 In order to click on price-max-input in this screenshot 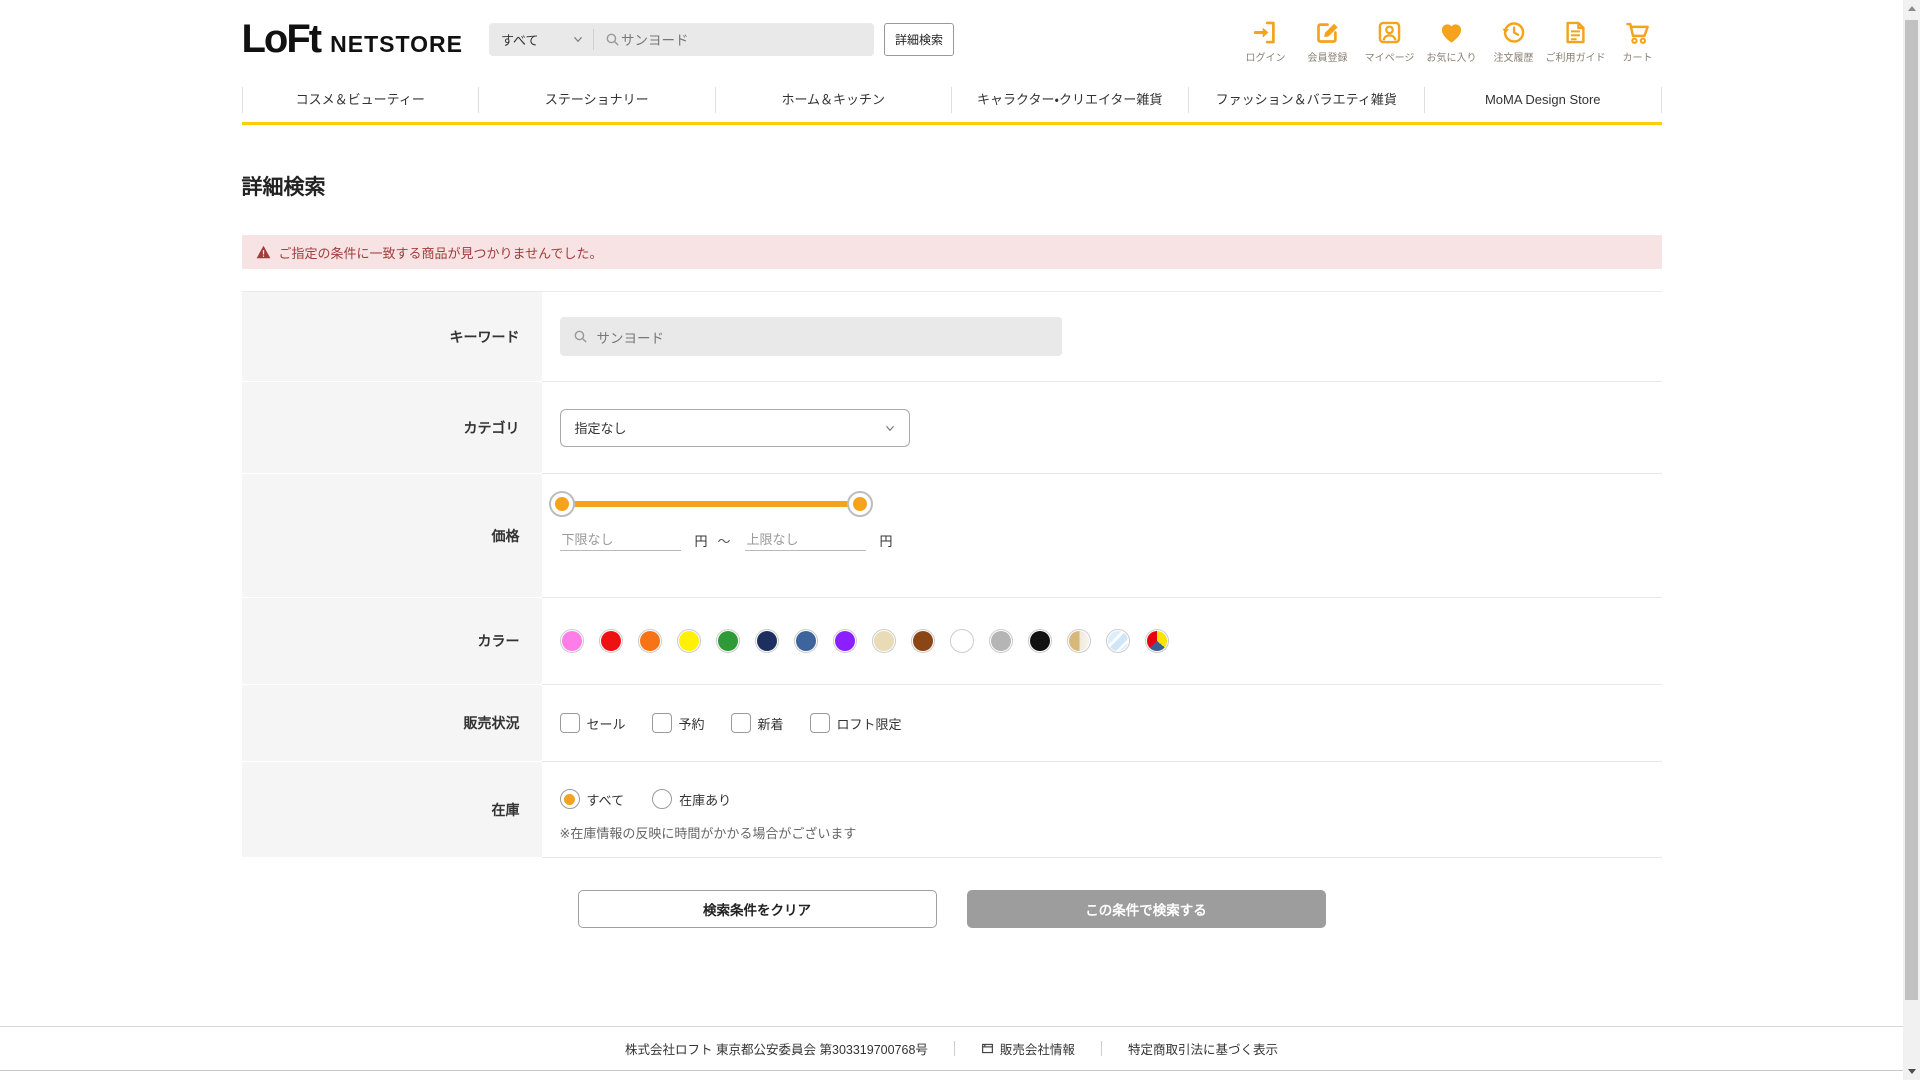, I will do `click(805, 540)`.